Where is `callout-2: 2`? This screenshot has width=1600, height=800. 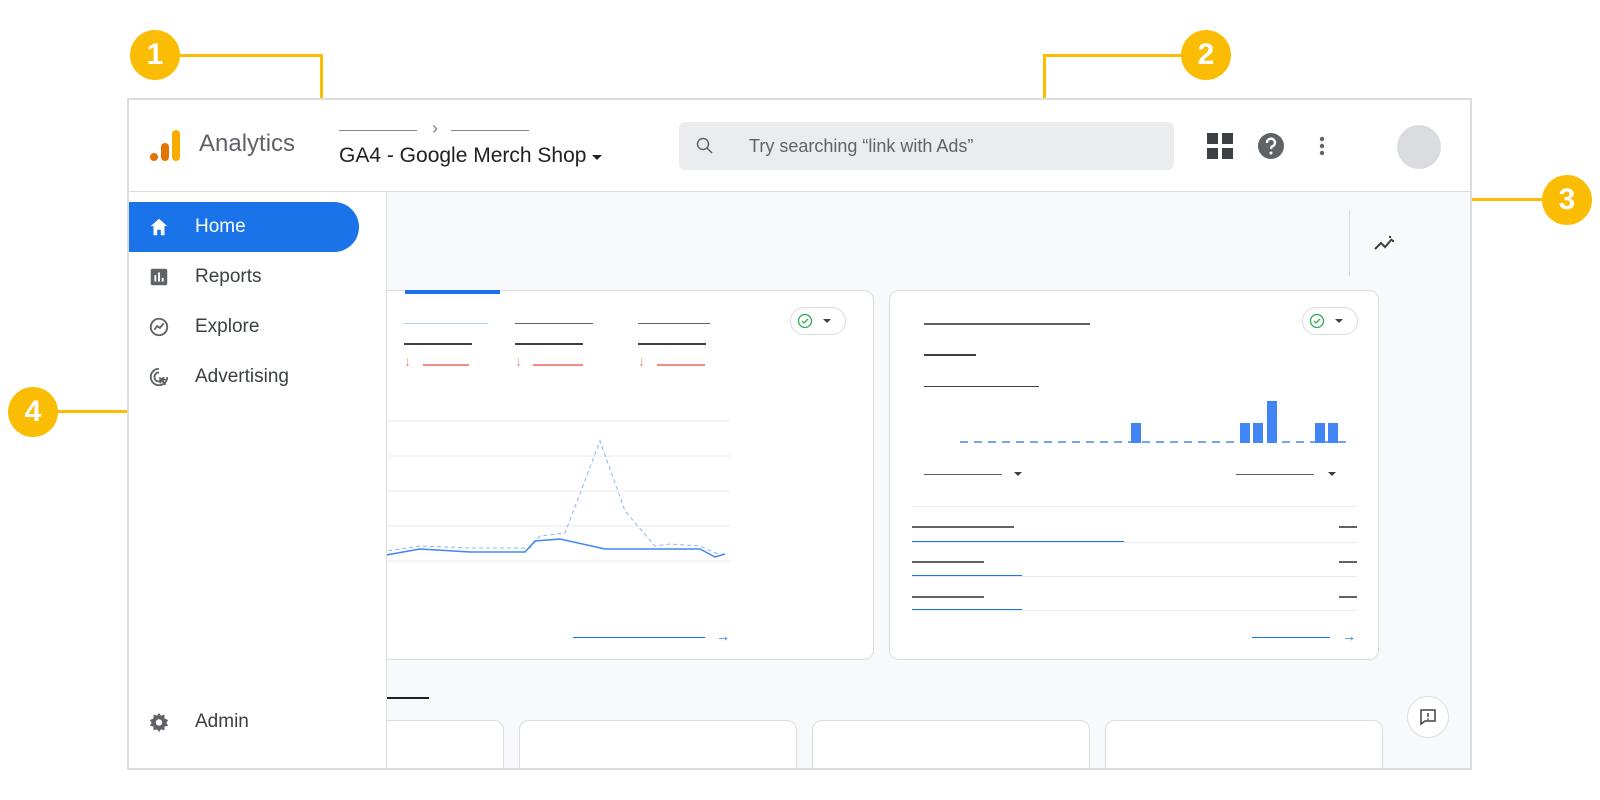
callout-2: 2 is located at coordinates (1206, 55).